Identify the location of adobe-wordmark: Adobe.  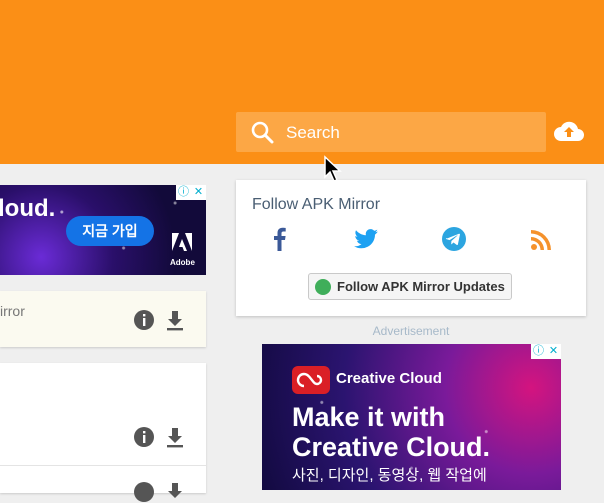
(182, 262).